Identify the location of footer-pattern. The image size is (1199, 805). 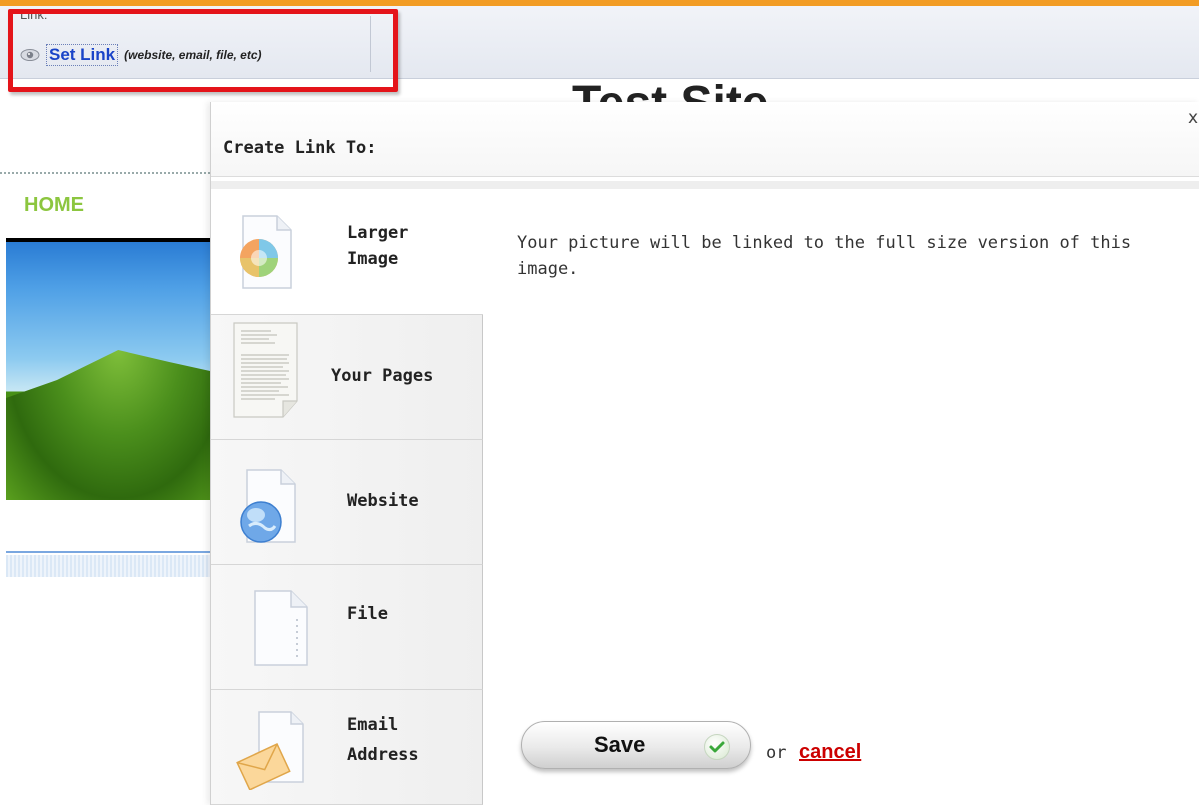
(108, 566).